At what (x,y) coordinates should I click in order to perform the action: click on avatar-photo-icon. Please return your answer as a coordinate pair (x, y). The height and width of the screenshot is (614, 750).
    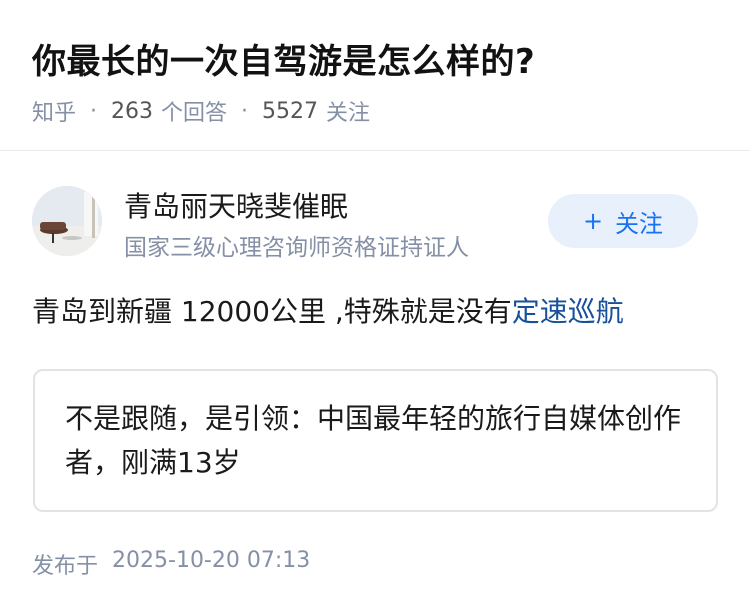
    Looking at the image, I should click on (67, 221).